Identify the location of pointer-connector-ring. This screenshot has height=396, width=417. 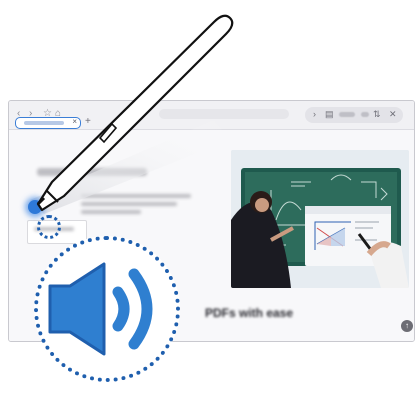
(49, 227).